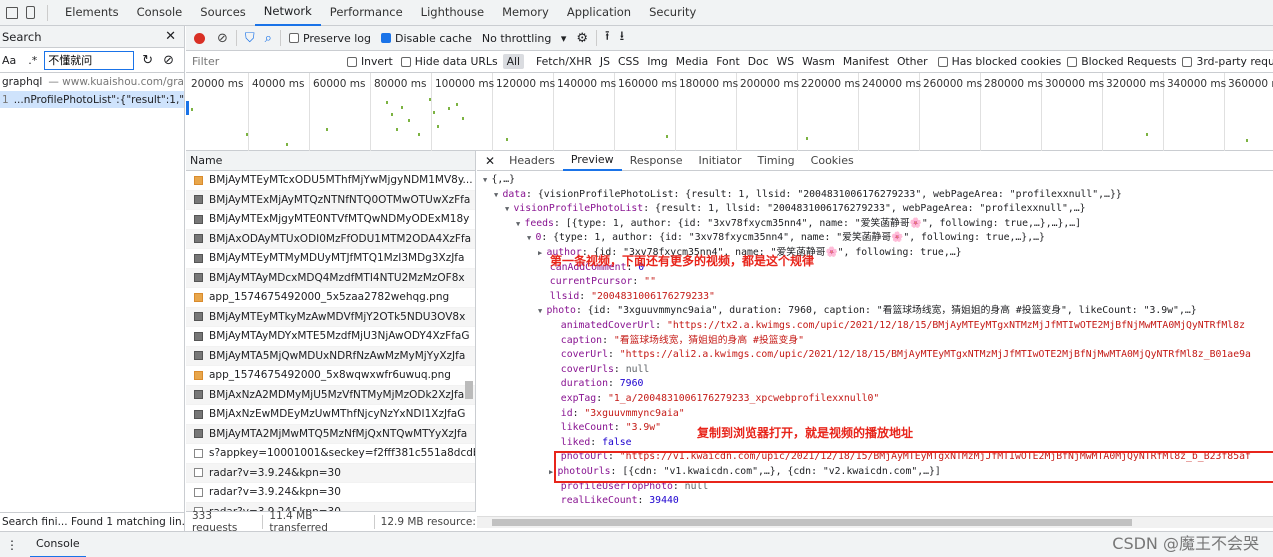 This screenshot has height=557, width=1273. Describe the element at coordinates (617, 414) in the screenshot. I see `json-line: id: "3xguuvmmync9aia"` at that location.